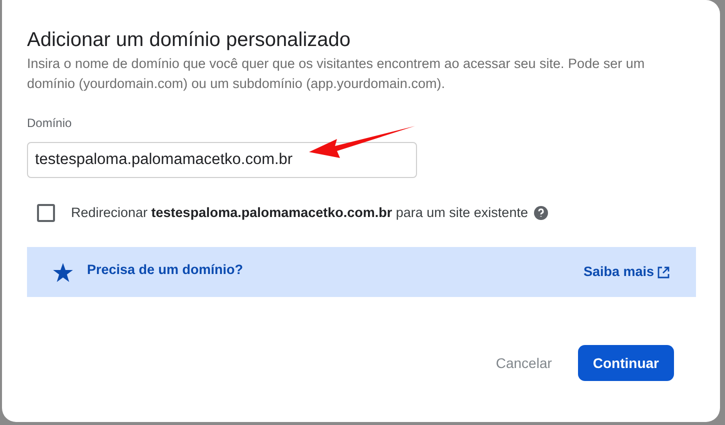 The width and height of the screenshot is (725, 425). What do you see at coordinates (165, 270) in the screenshot?
I see `banner-text: Precisa de um domínio?` at bounding box center [165, 270].